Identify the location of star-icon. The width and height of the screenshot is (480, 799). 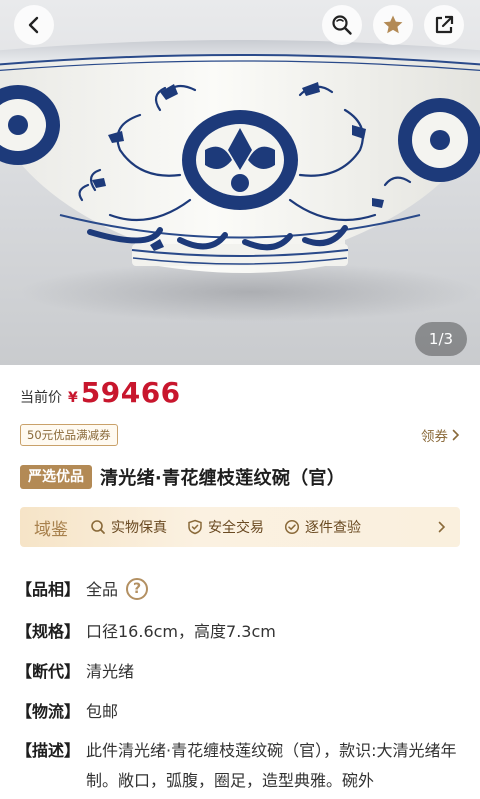
(393, 24).